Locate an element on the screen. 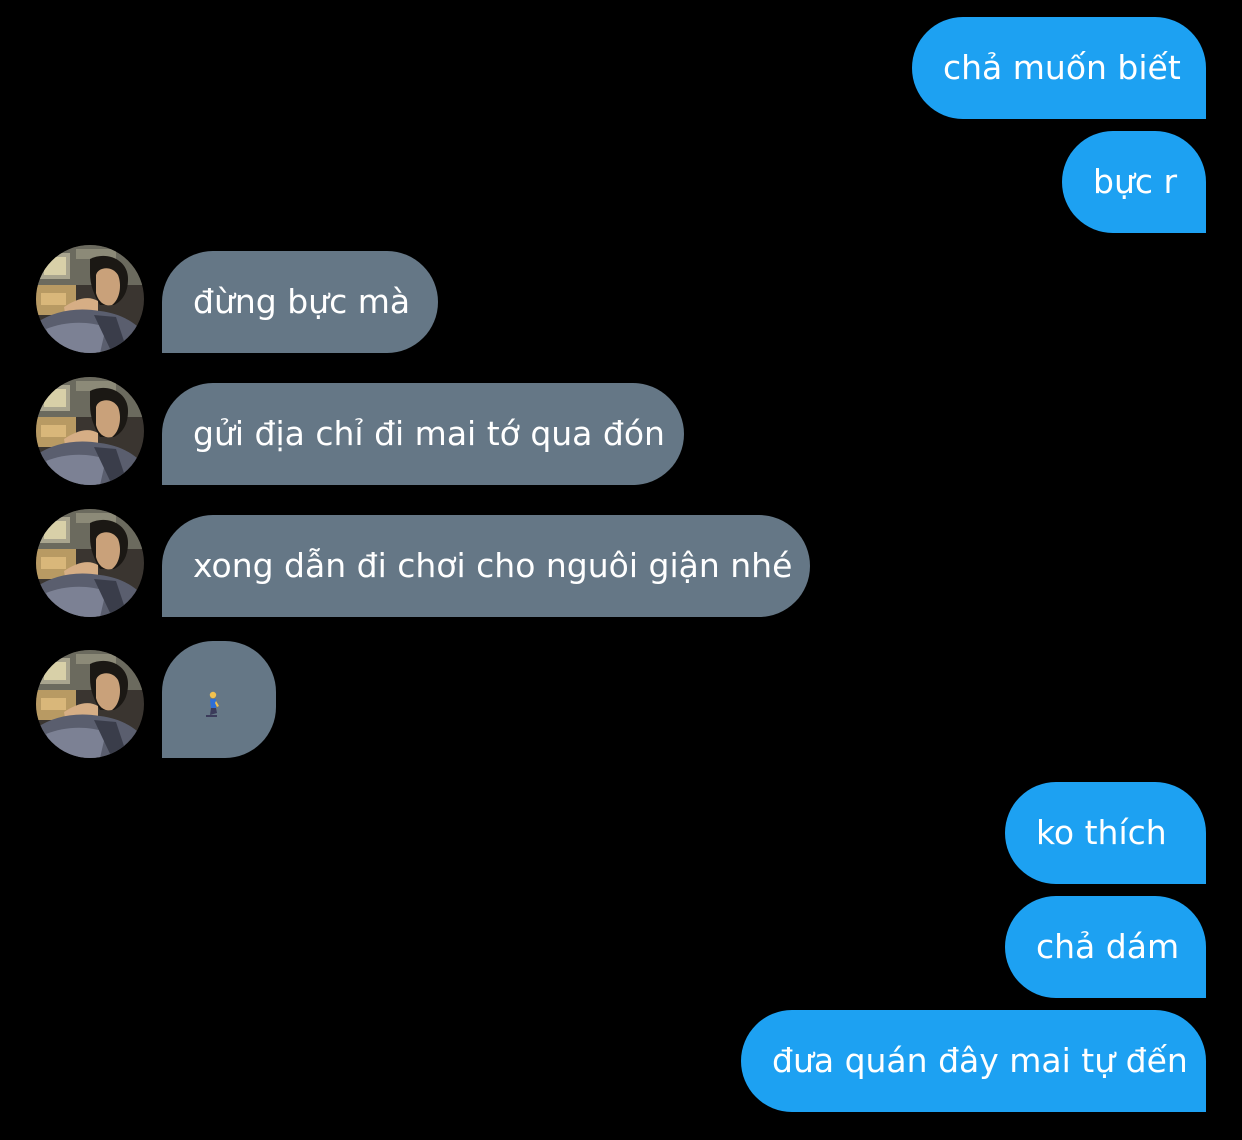  message-bubble-sent: chả dám is located at coordinates (1105, 947).